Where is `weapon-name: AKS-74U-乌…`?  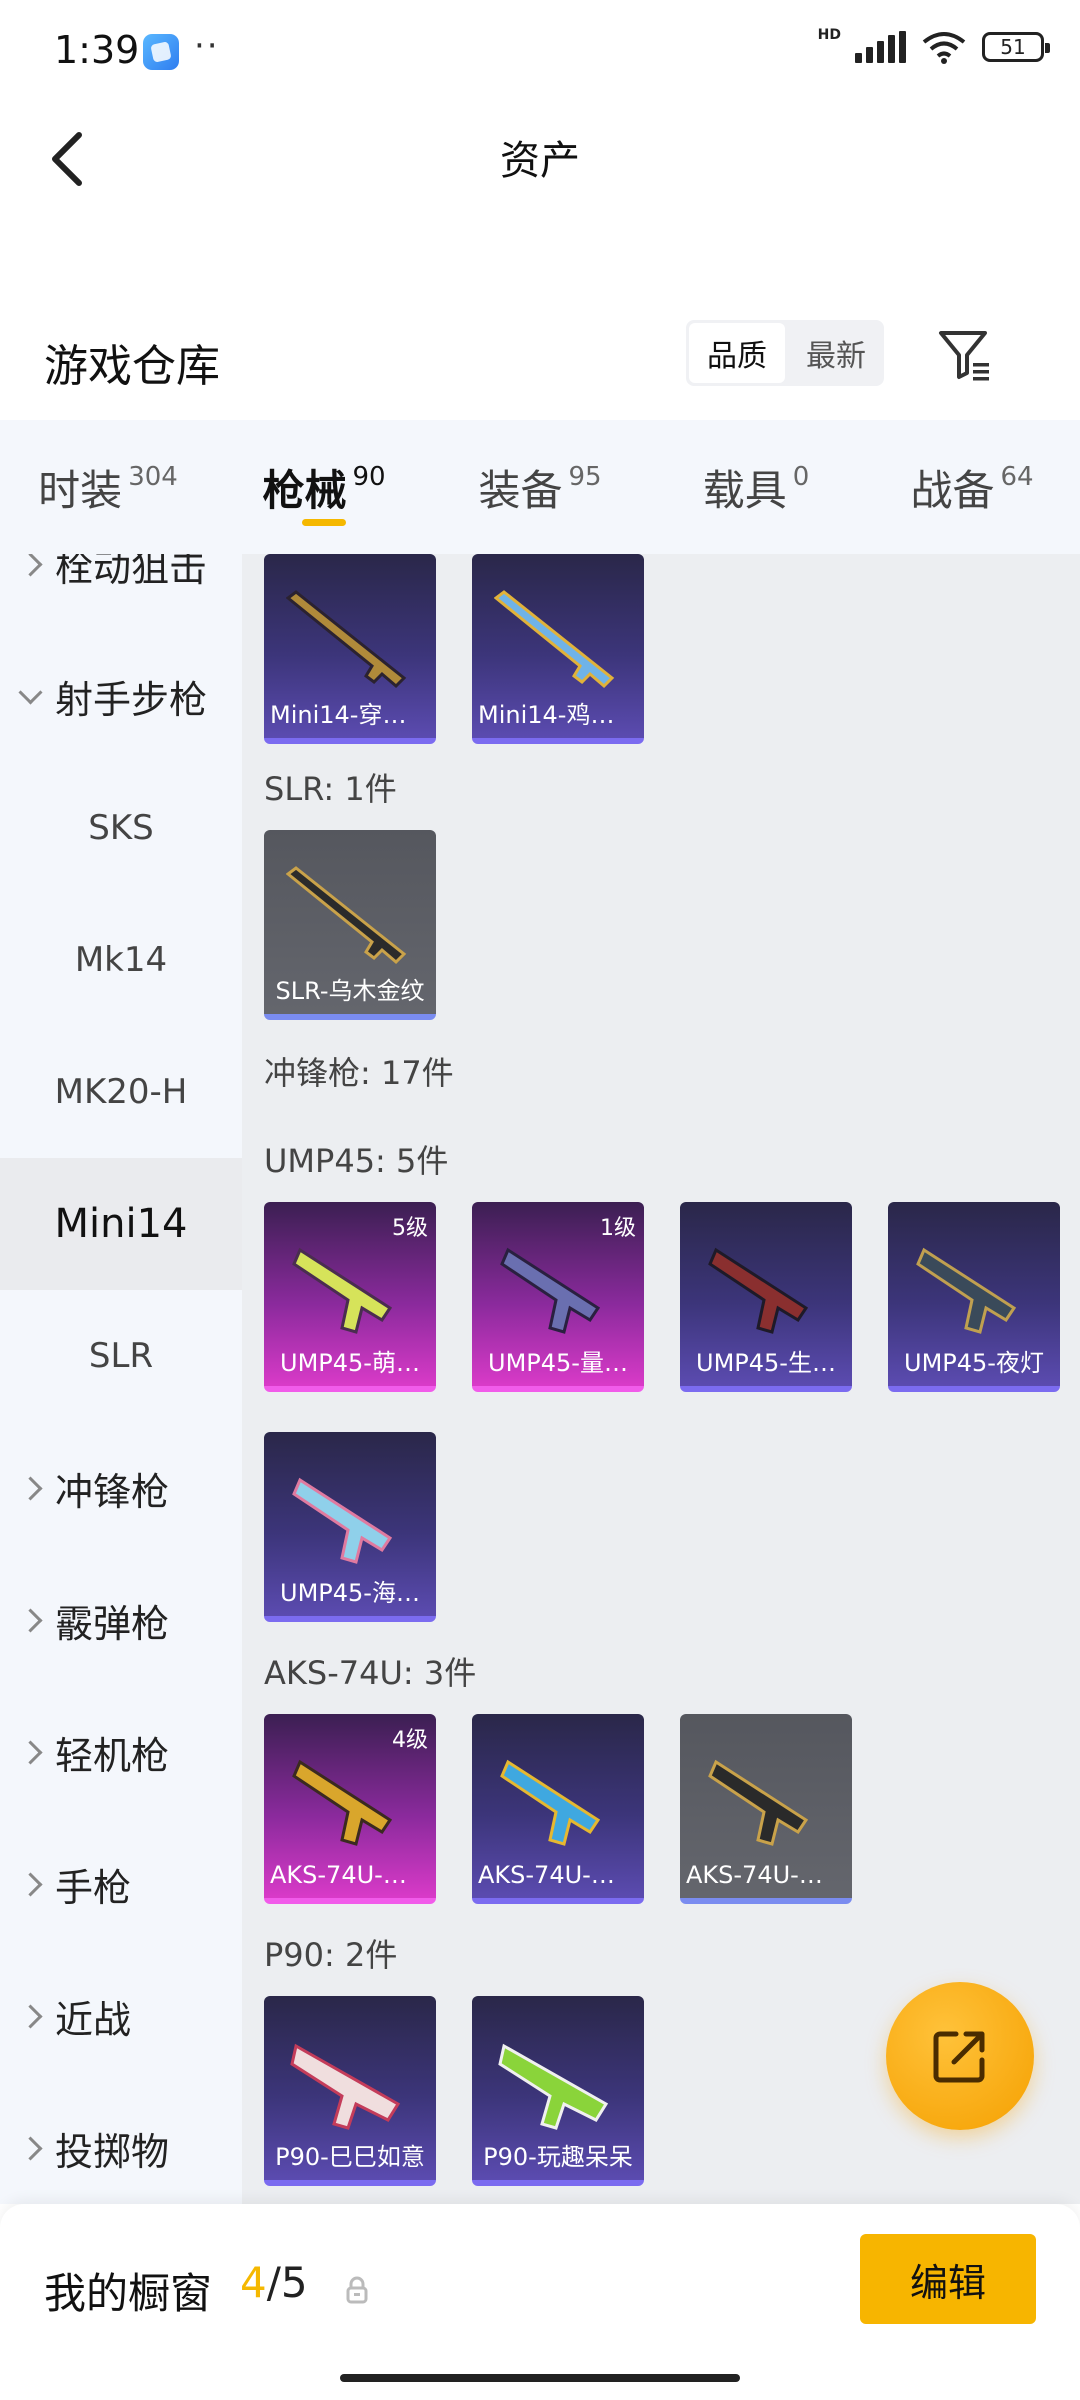 weapon-name: AKS-74U-乌… is located at coordinates (766, 1875).